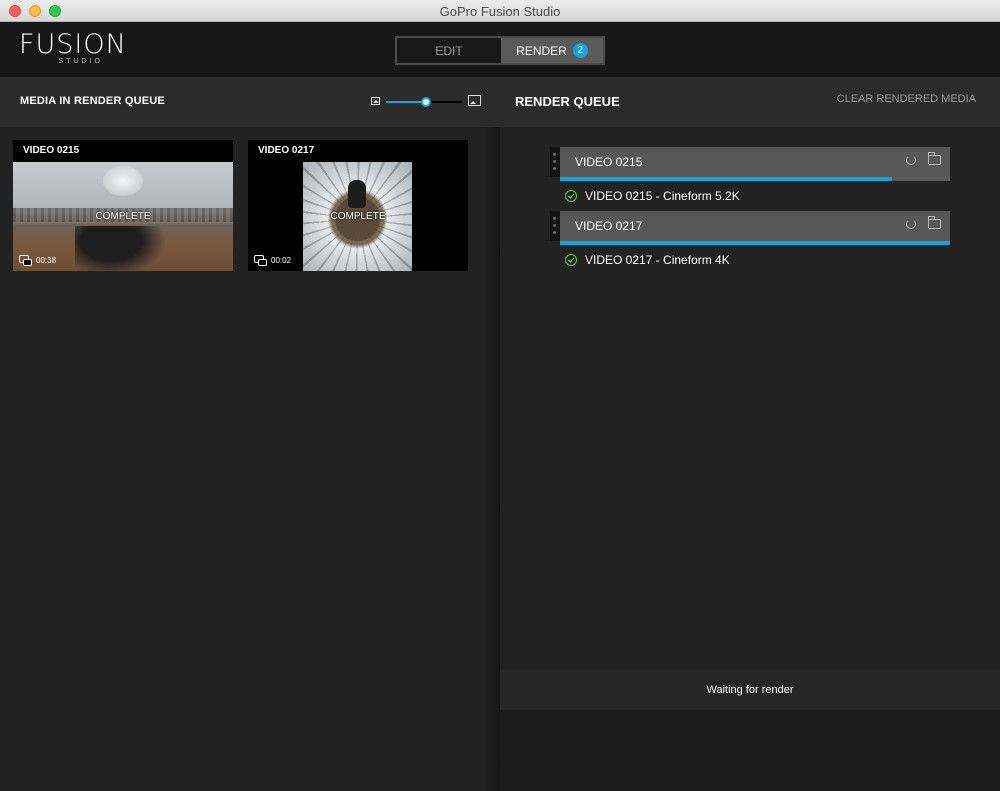 This screenshot has width=1000, height=791. I want to click on thumbnail-size-slider, so click(426, 102).